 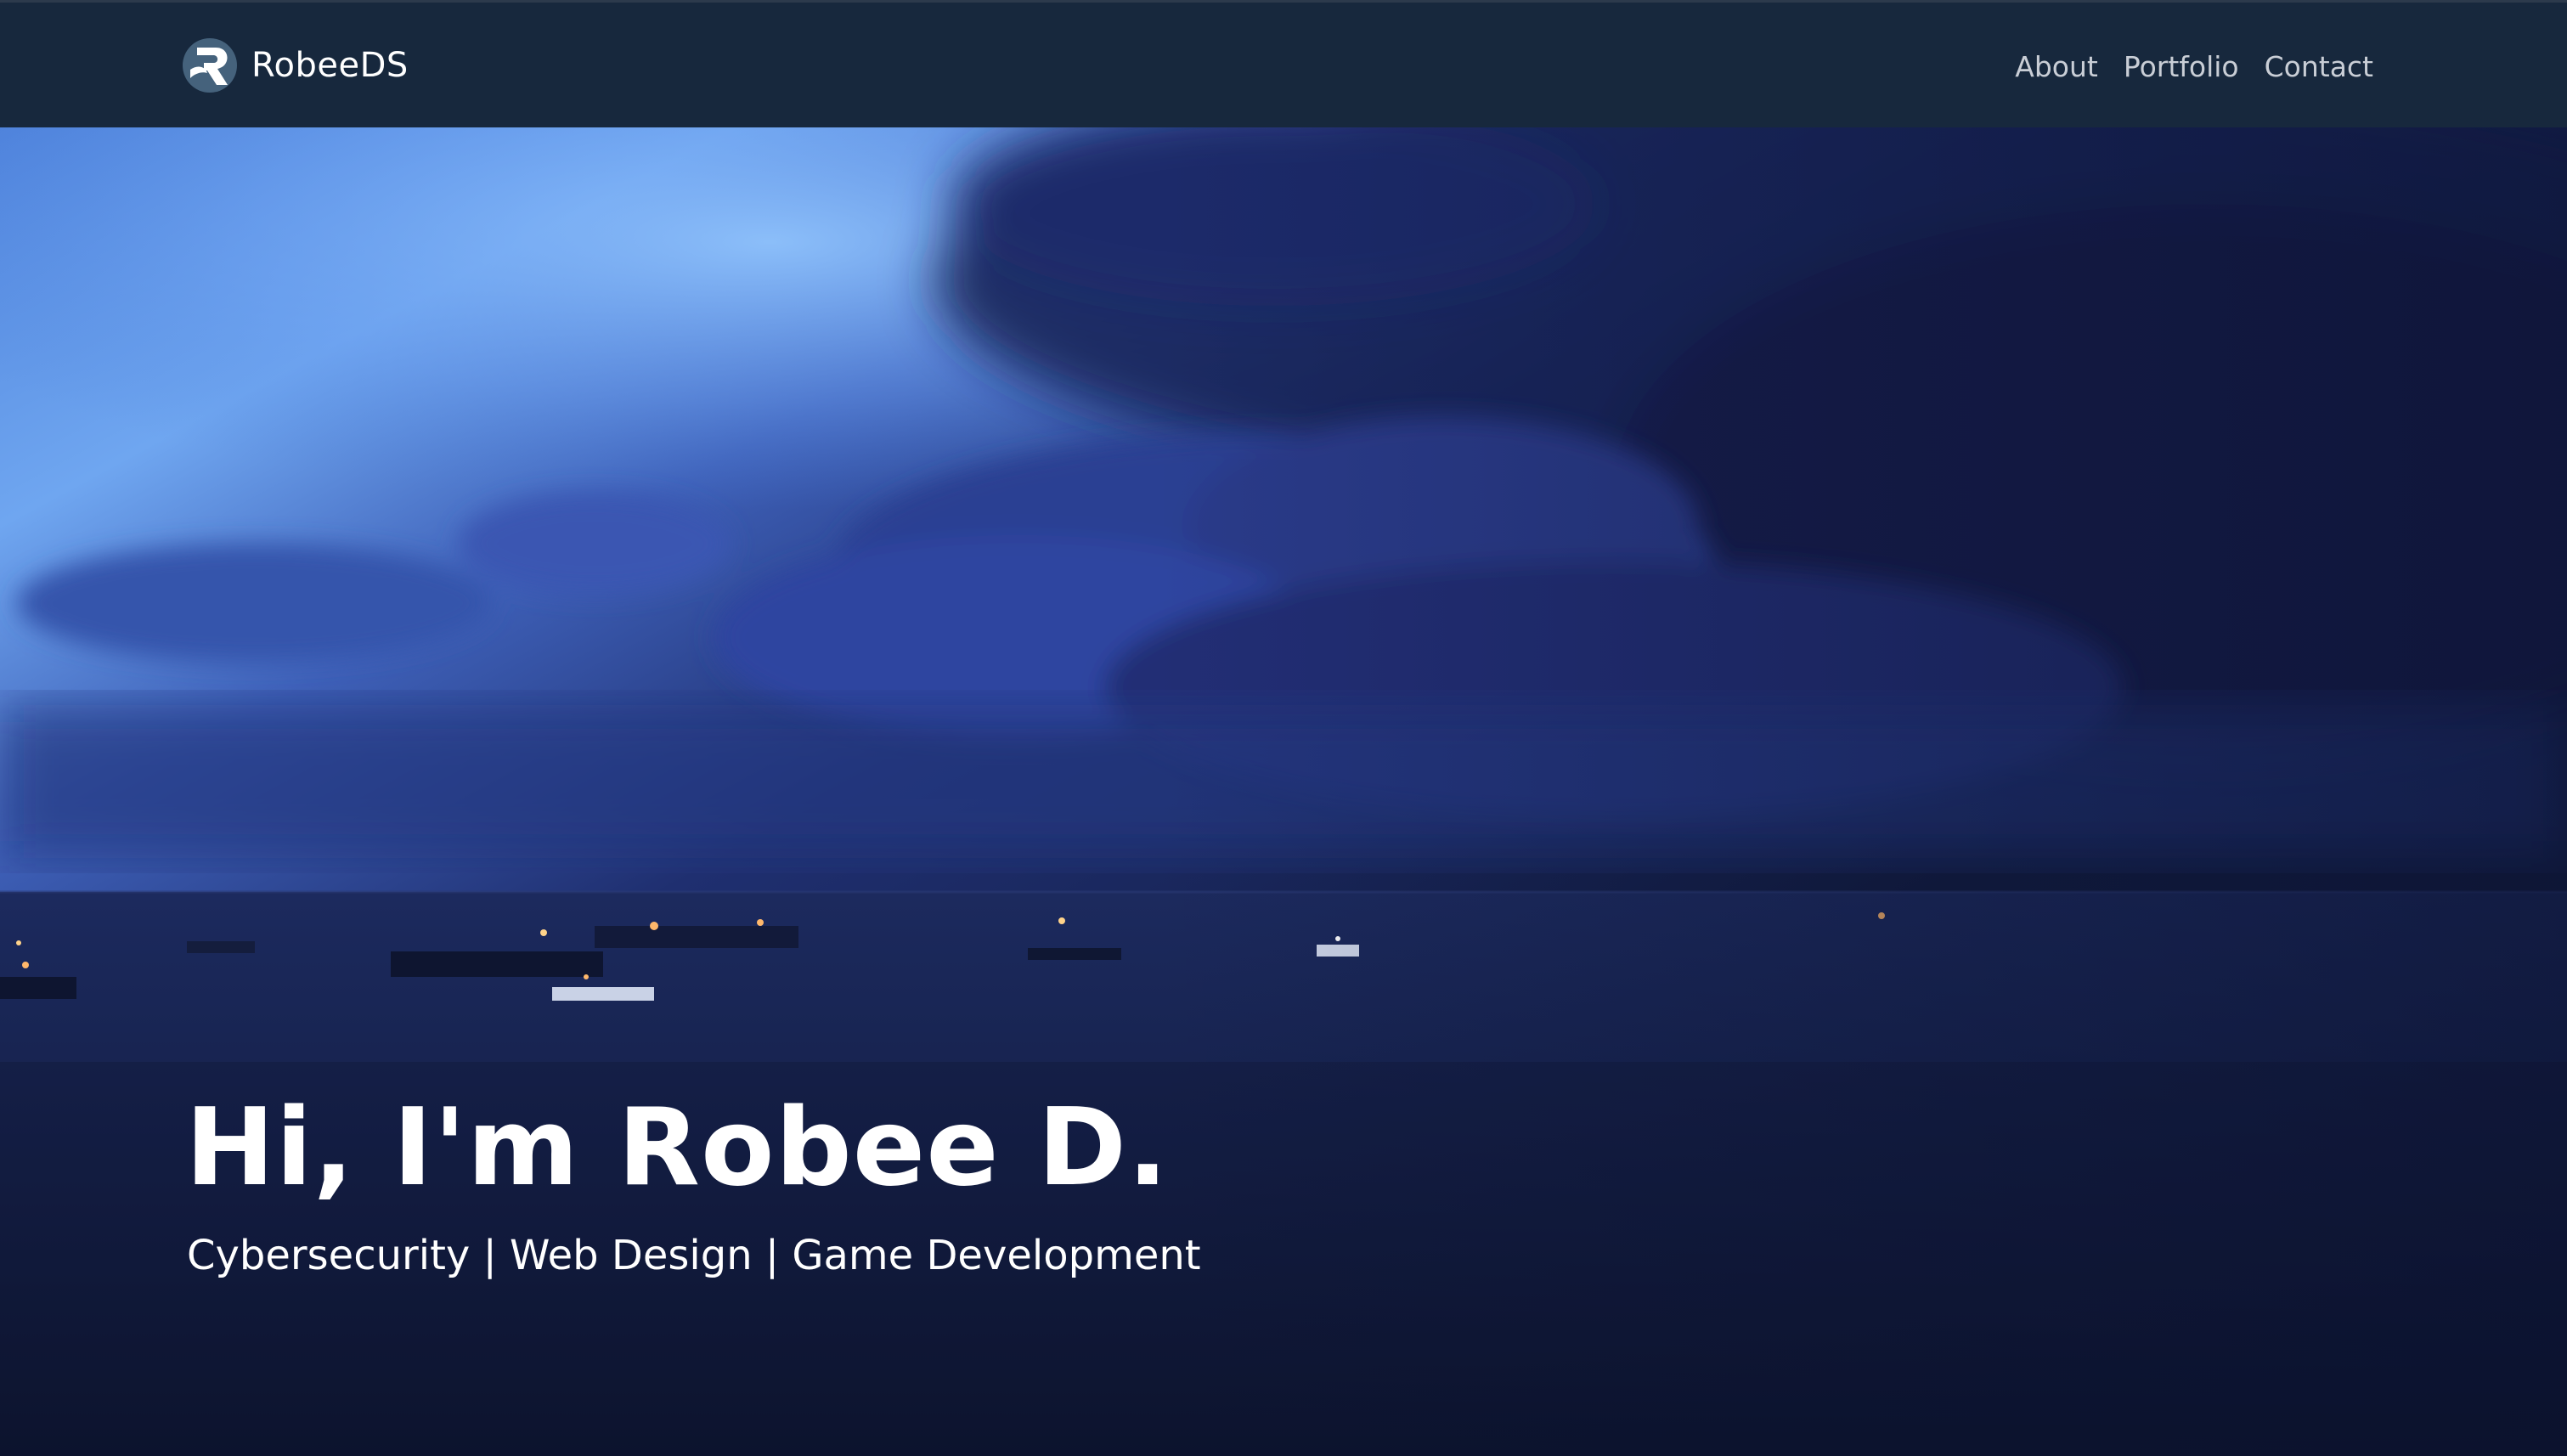 I want to click on brand-home-link: RobeeDS, so click(x=295, y=65).